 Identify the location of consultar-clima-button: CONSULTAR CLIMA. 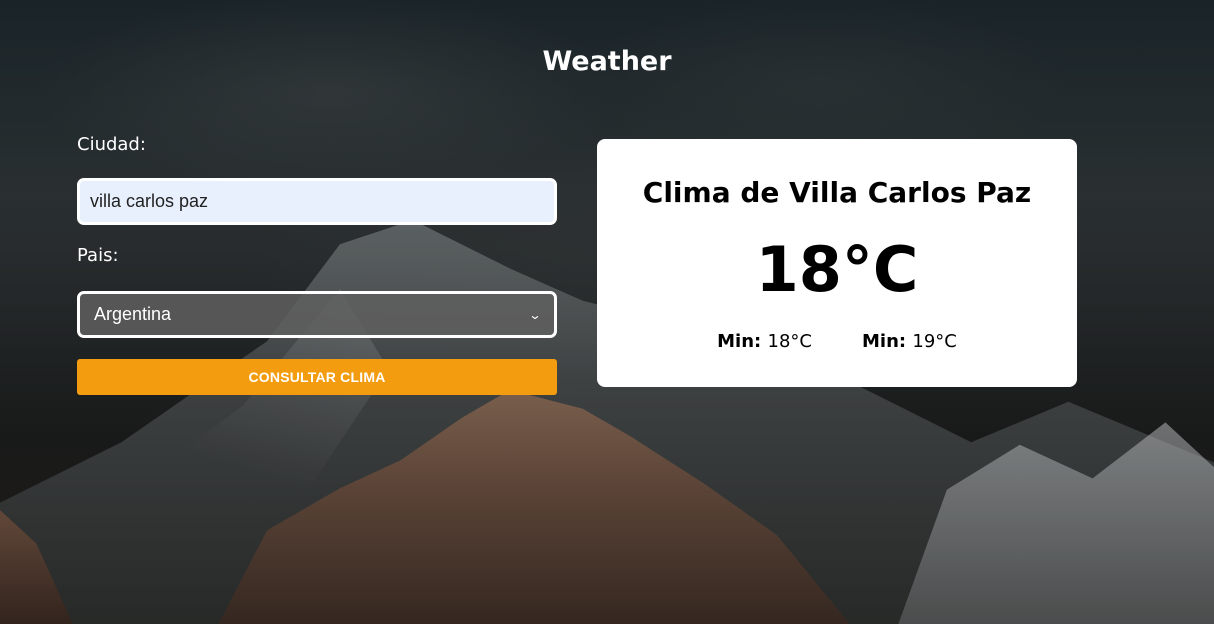
(317, 377).